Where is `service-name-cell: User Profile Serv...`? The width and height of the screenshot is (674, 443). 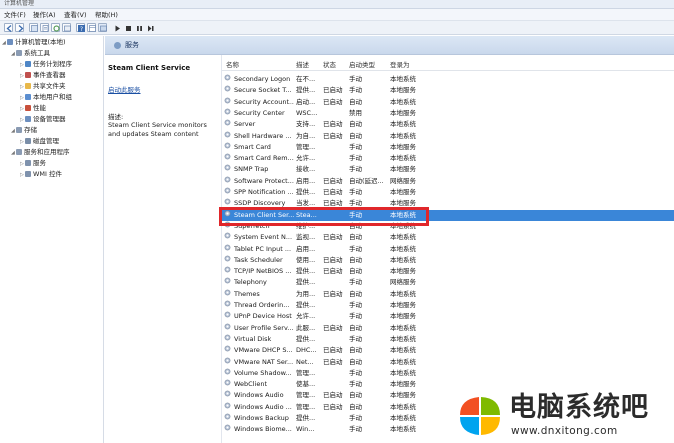 service-name-cell: User Profile Serv... is located at coordinates (264, 327).